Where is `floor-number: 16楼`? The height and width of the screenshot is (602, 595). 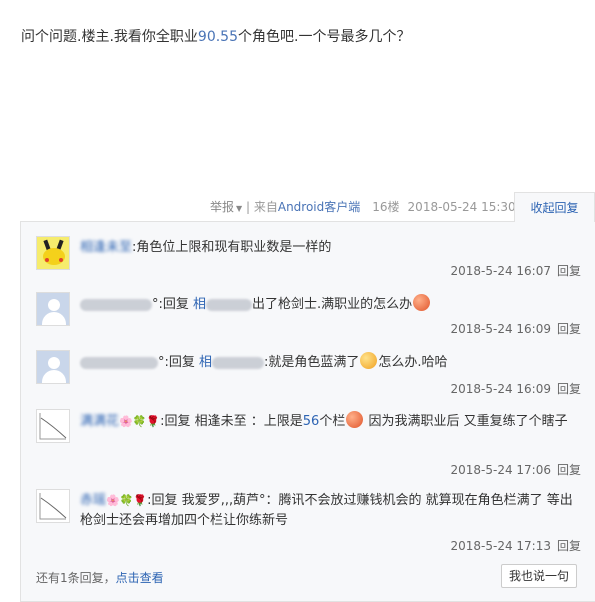 floor-number: 16楼 is located at coordinates (386, 207).